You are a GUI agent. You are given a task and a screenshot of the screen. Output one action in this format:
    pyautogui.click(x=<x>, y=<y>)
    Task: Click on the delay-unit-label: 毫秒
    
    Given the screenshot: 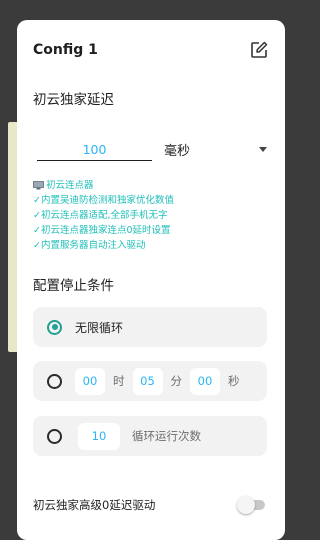 What is the action you would take?
    pyautogui.click(x=177, y=151)
    